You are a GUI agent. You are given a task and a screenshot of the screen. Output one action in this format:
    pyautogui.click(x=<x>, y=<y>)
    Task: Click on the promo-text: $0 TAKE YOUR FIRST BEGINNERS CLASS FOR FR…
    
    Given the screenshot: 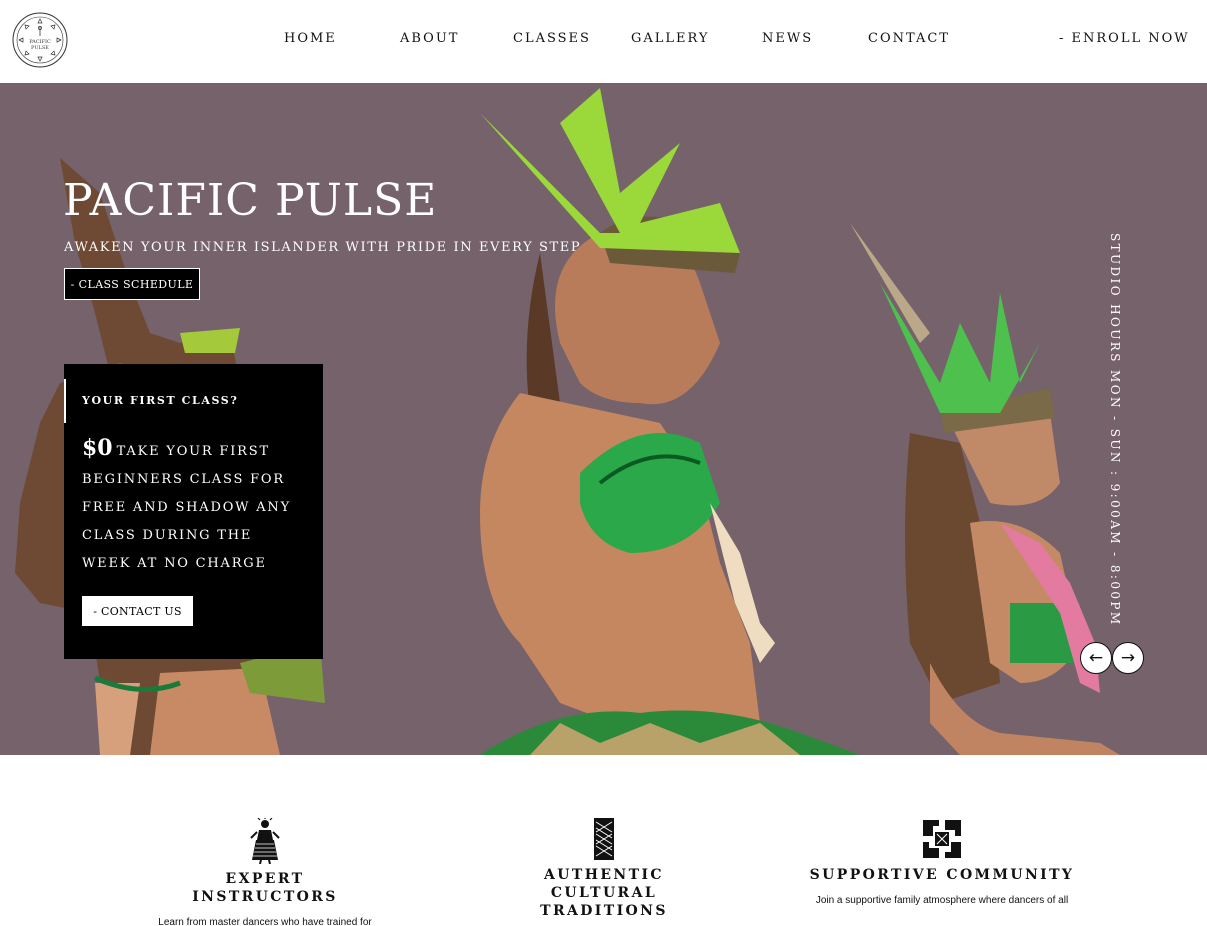 What is the action you would take?
    pyautogui.click(x=194, y=506)
    